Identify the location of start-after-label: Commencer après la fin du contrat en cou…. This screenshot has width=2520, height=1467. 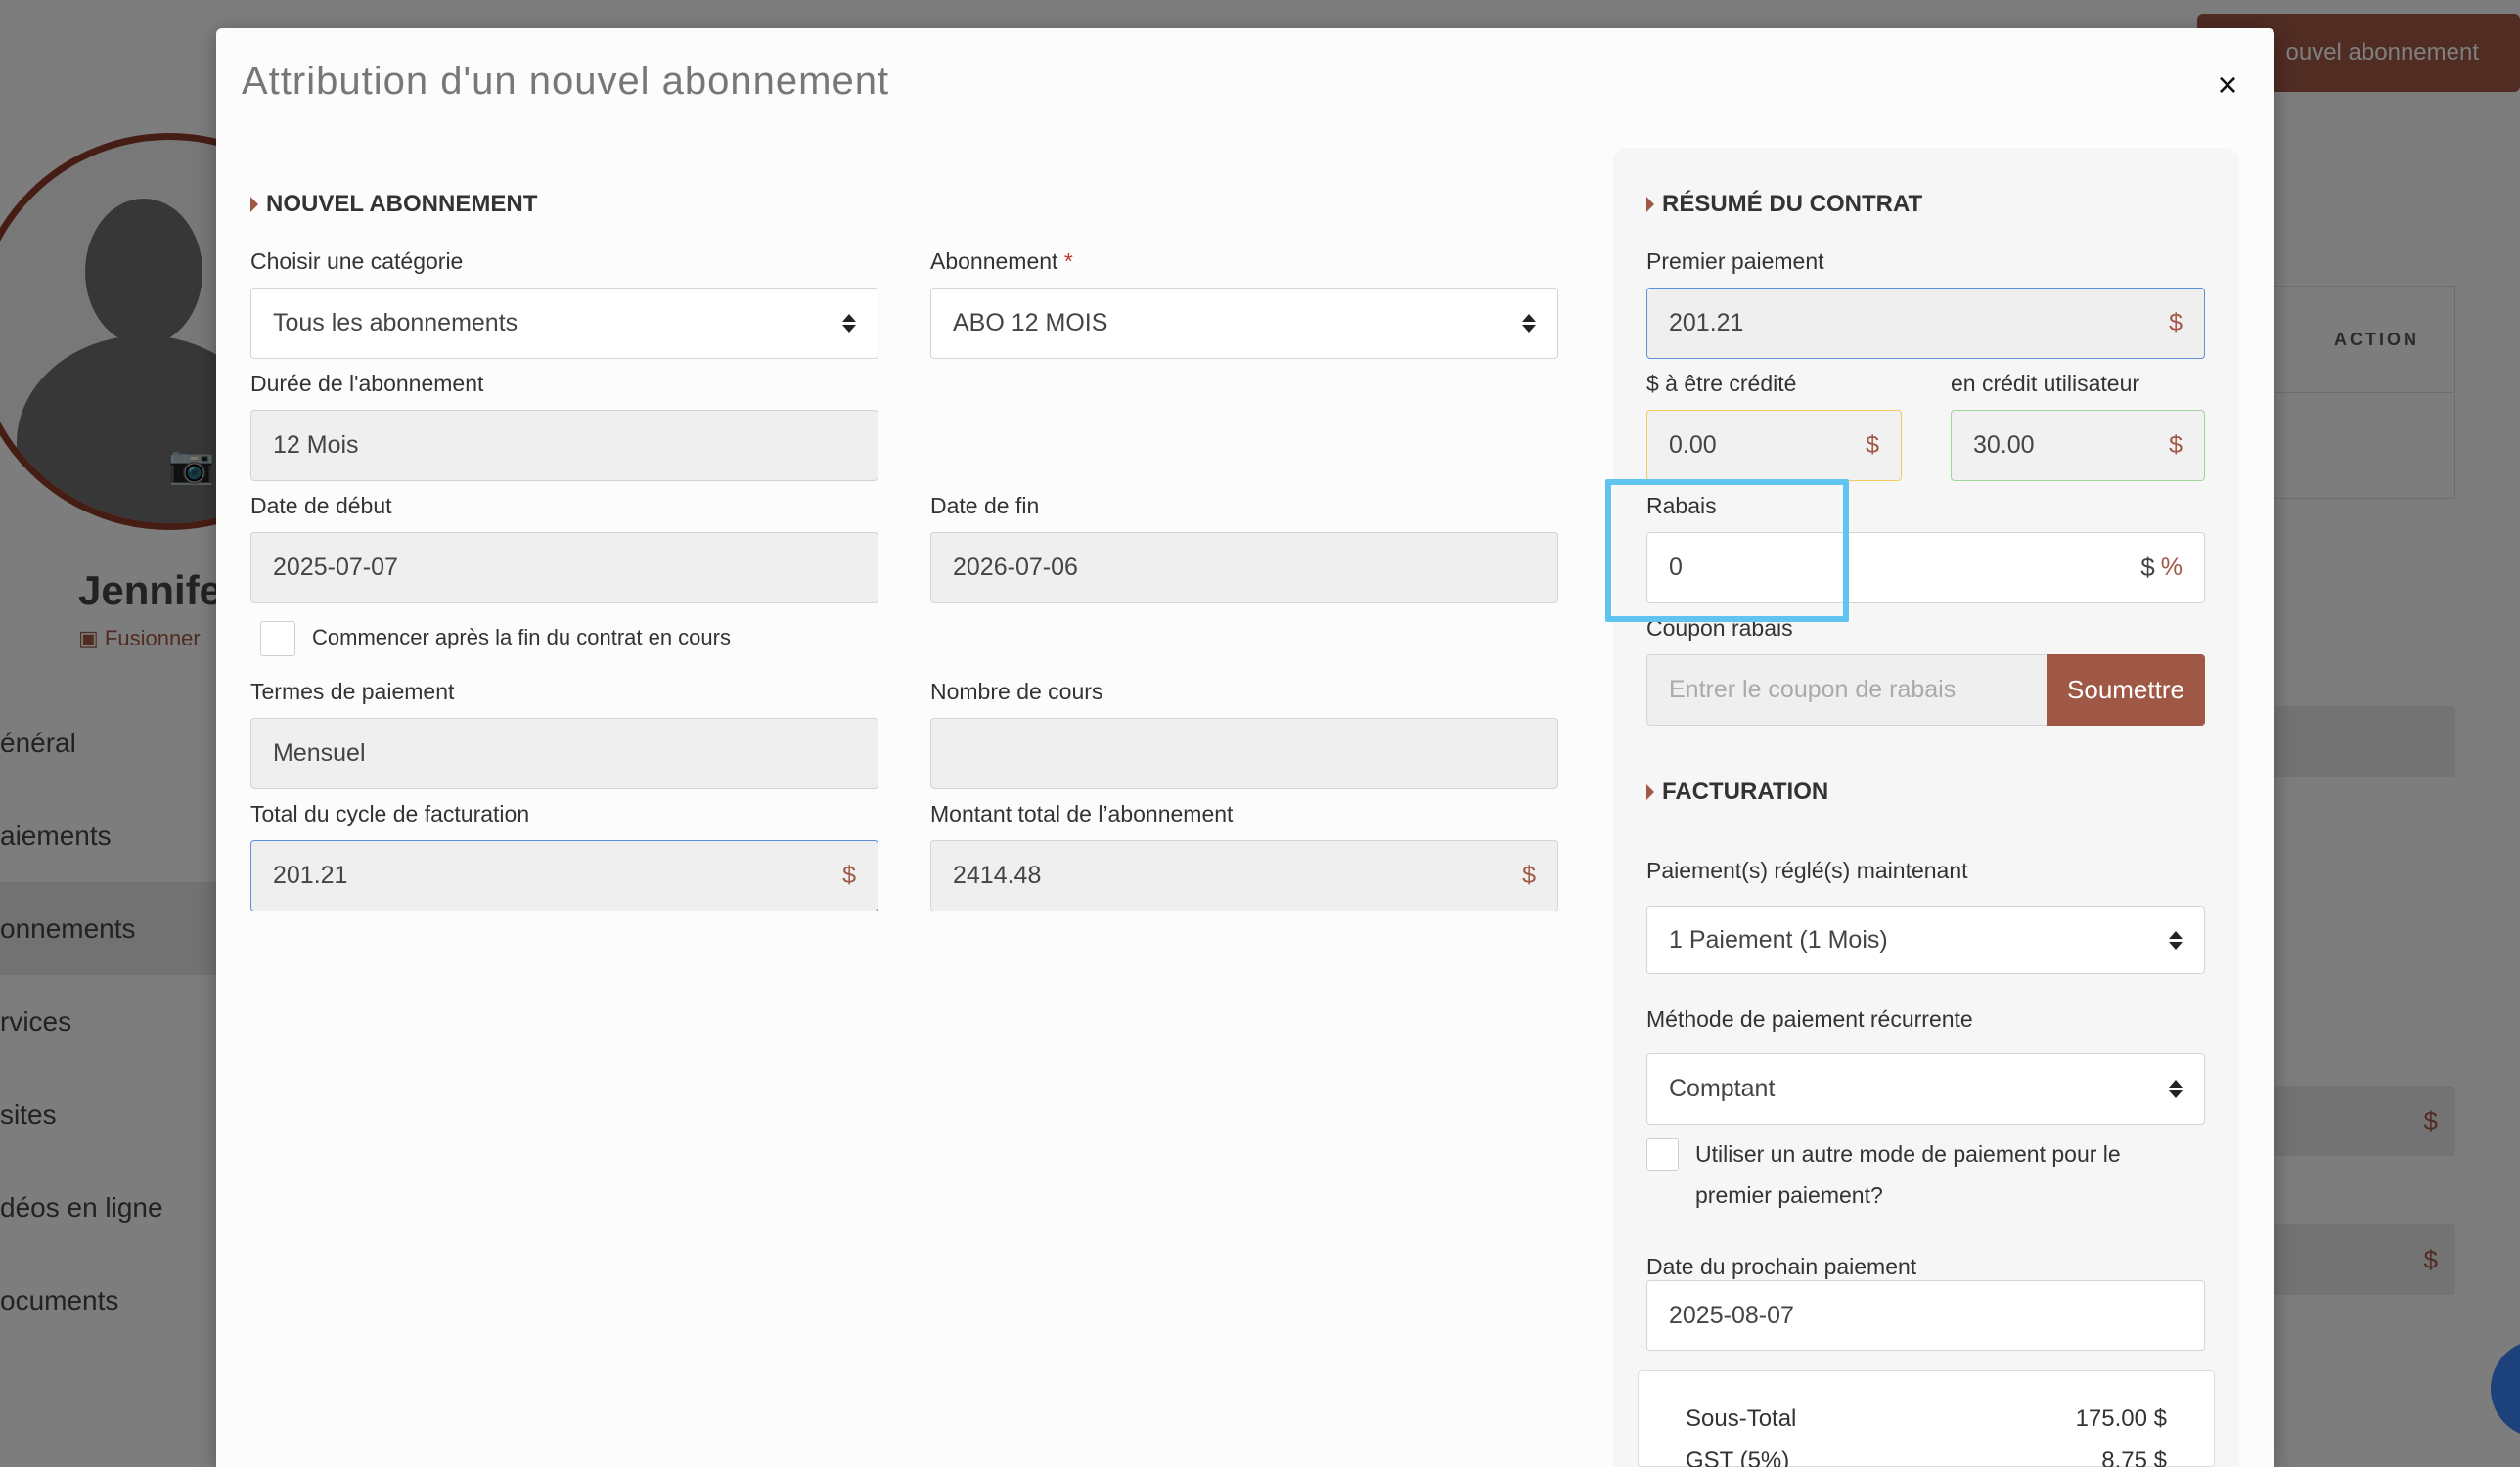
(521, 637).